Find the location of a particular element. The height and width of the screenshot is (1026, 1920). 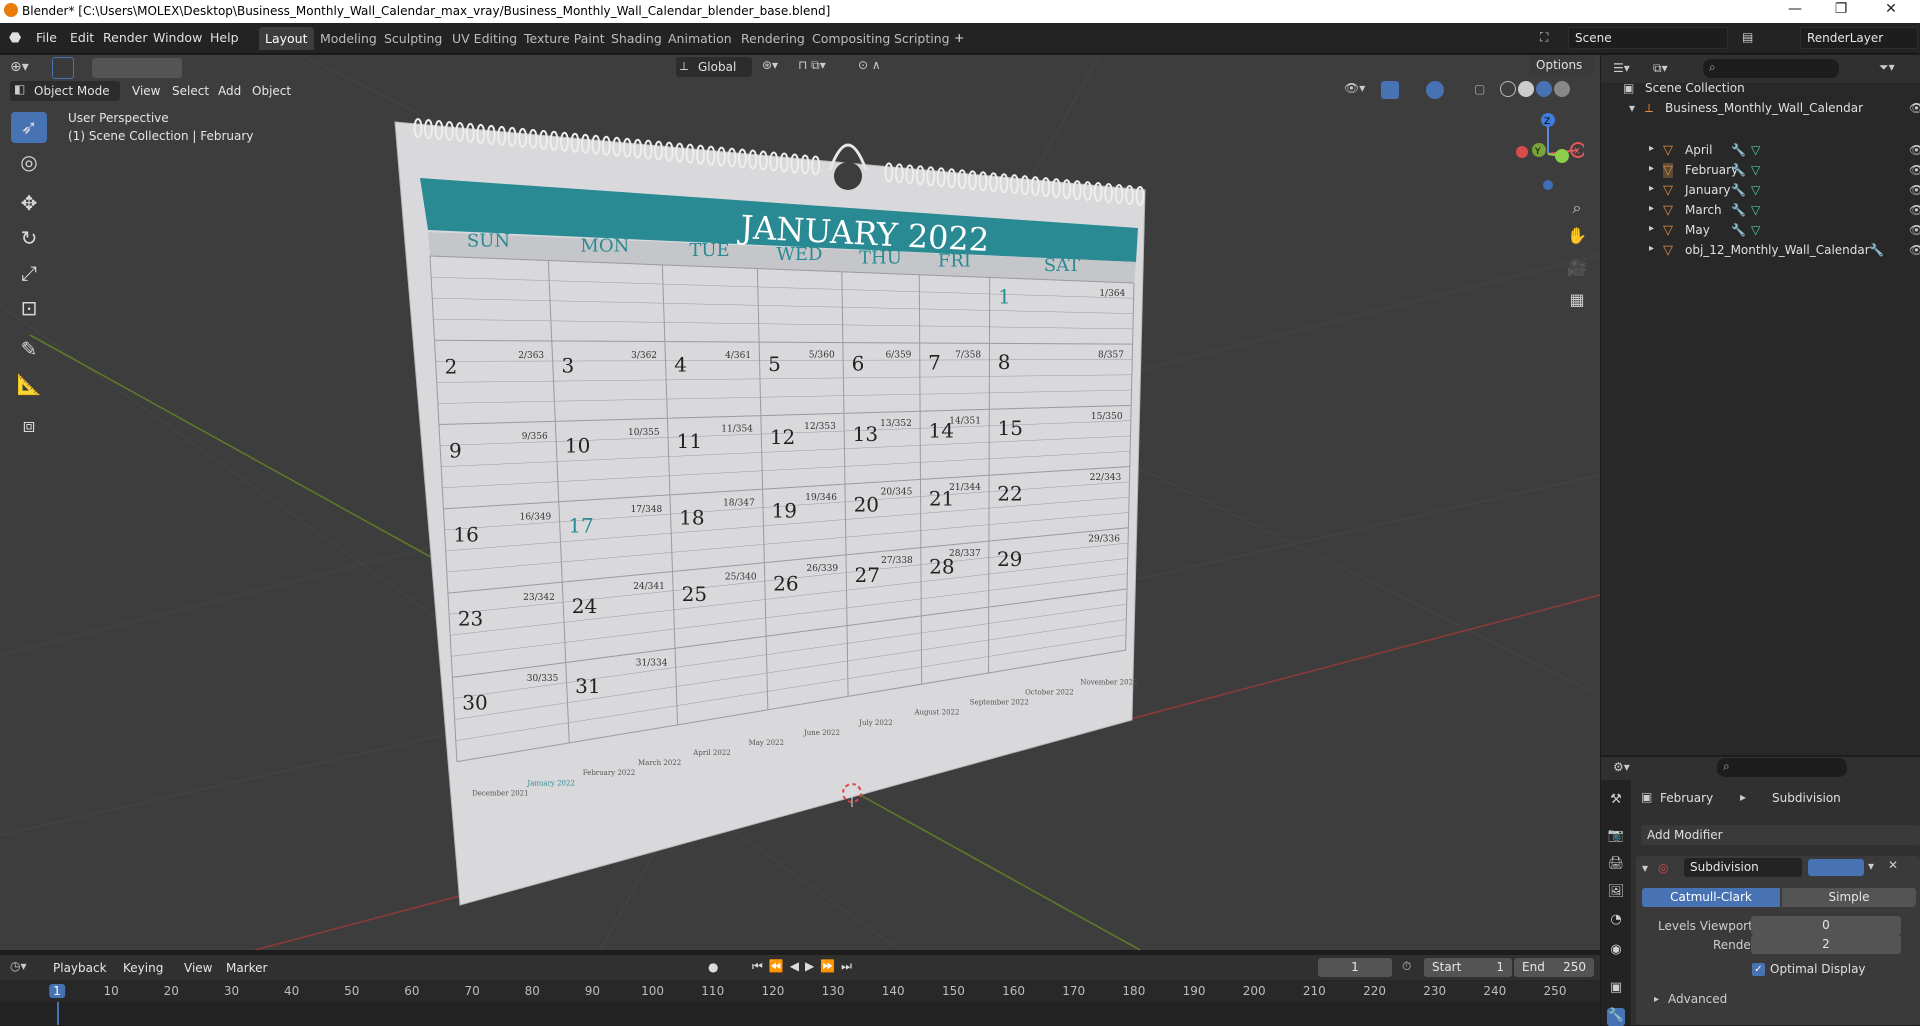

close-window-button: ✕ is located at coordinates (1891, 9).